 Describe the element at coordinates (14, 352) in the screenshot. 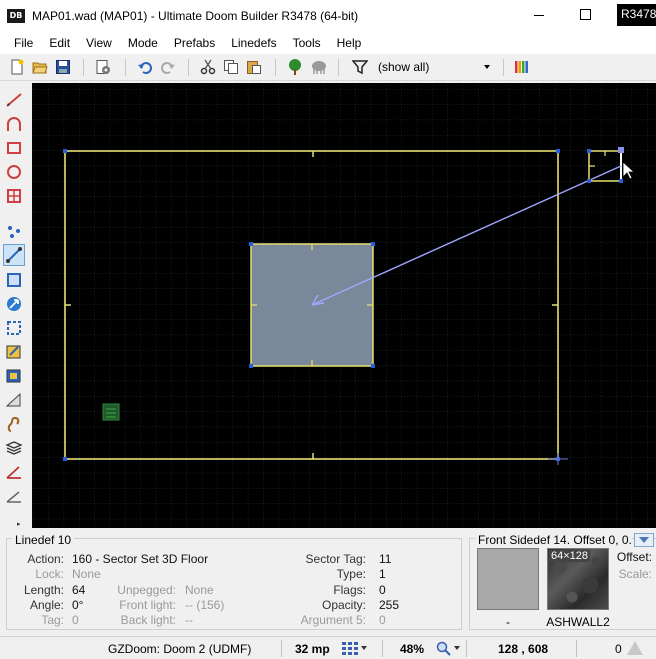

I see `make-sector-icon` at that location.